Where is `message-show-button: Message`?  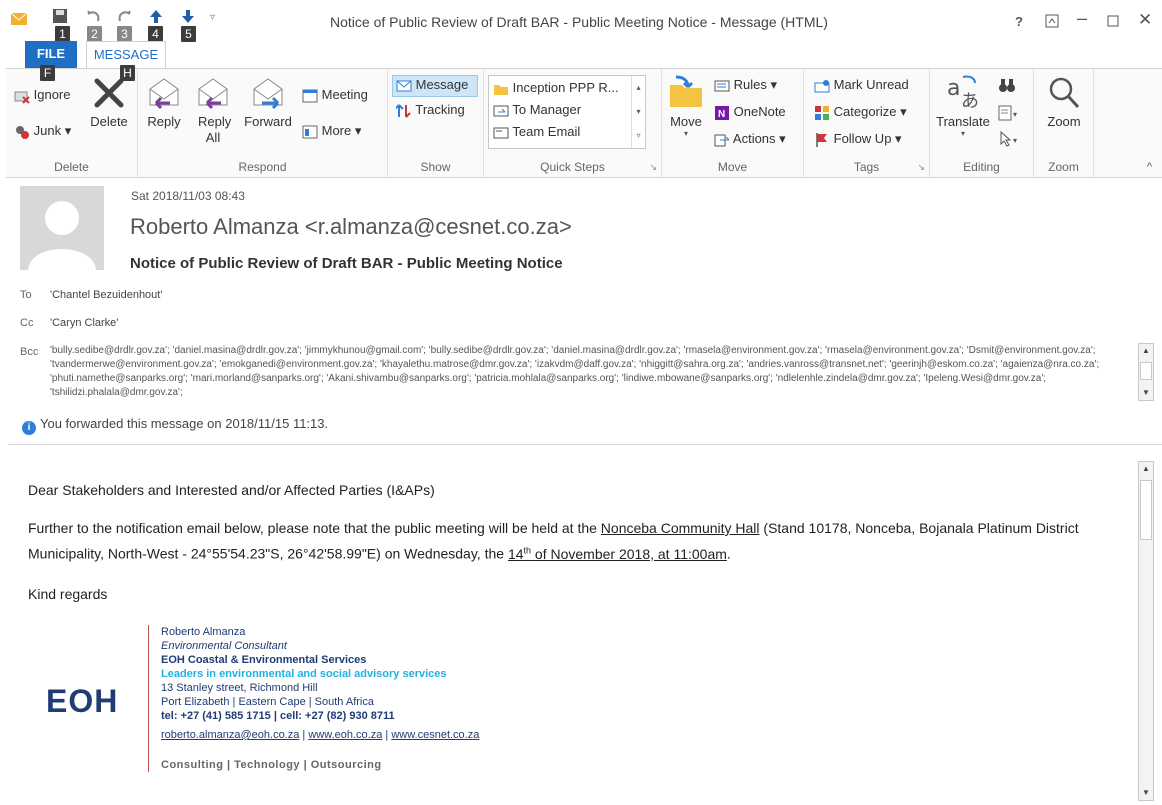
message-show-button: Message is located at coordinates (432, 85).